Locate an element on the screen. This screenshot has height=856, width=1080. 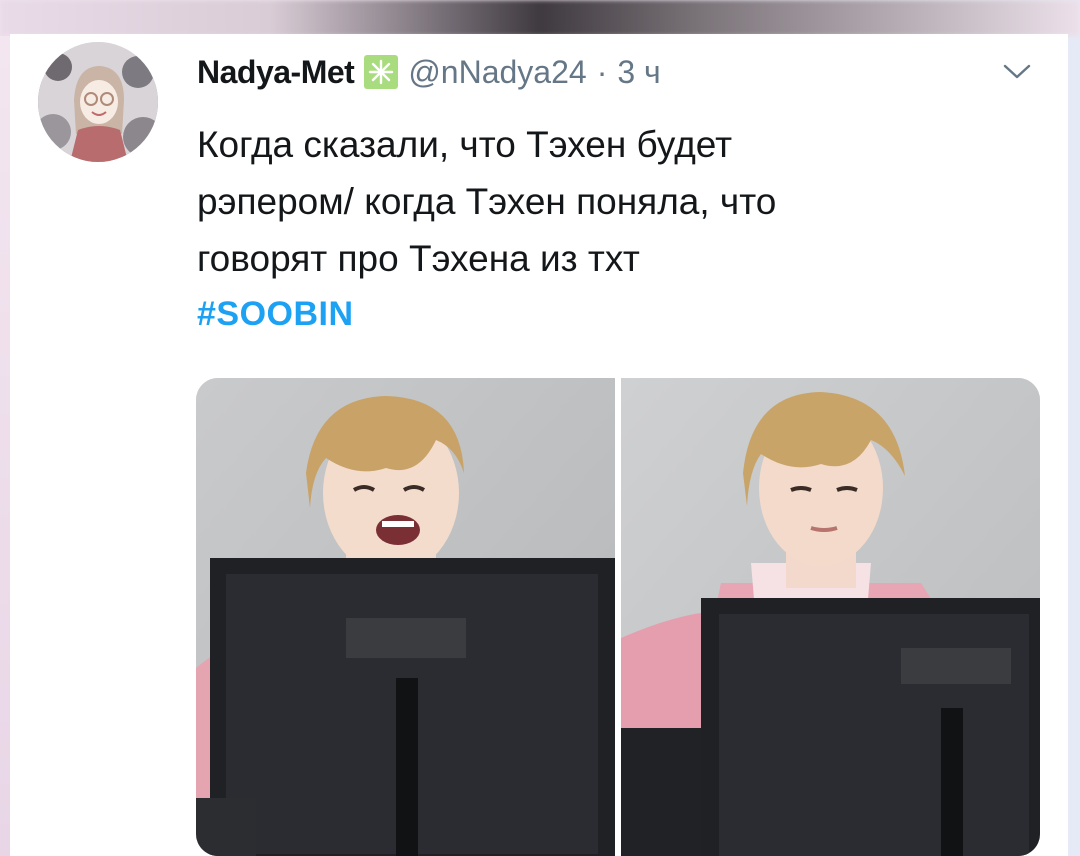
display-name: Nadya-Met is located at coordinates (276, 72).